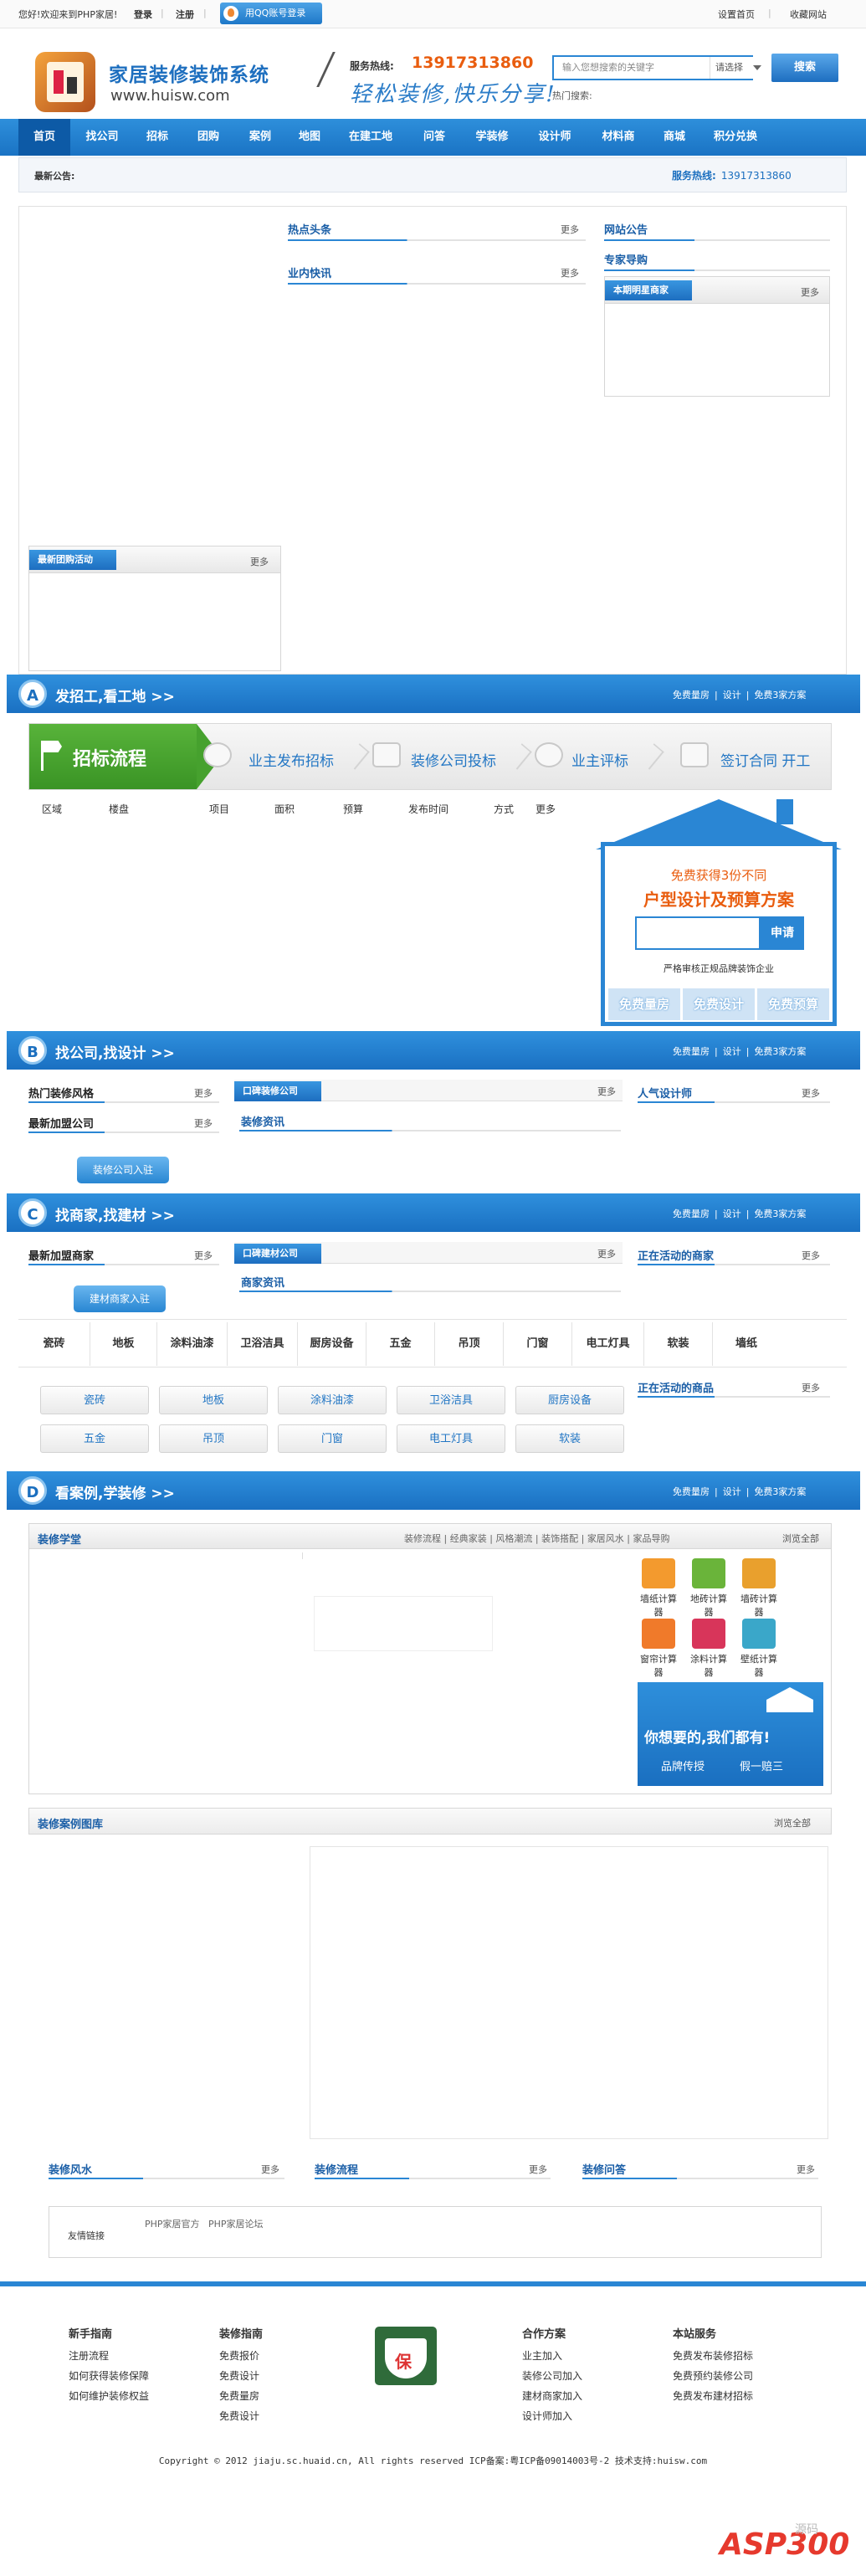 Image resolution: width=866 pixels, height=2576 pixels. What do you see at coordinates (332, 1438) in the screenshot?
I see `category-button: 门窗` at bounding box center [332, 1438].